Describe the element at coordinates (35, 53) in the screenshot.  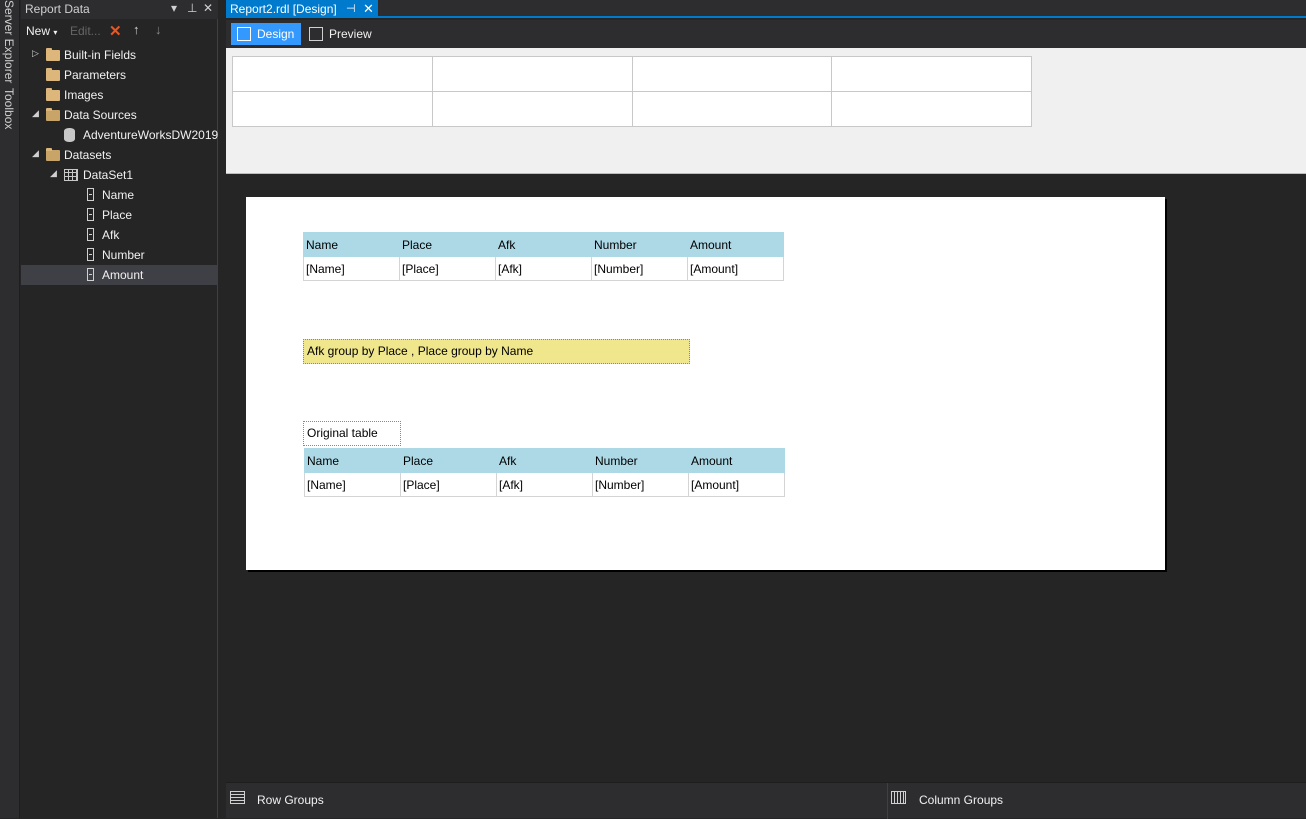
I see `expand-arrow-icon: ▷` at that location.